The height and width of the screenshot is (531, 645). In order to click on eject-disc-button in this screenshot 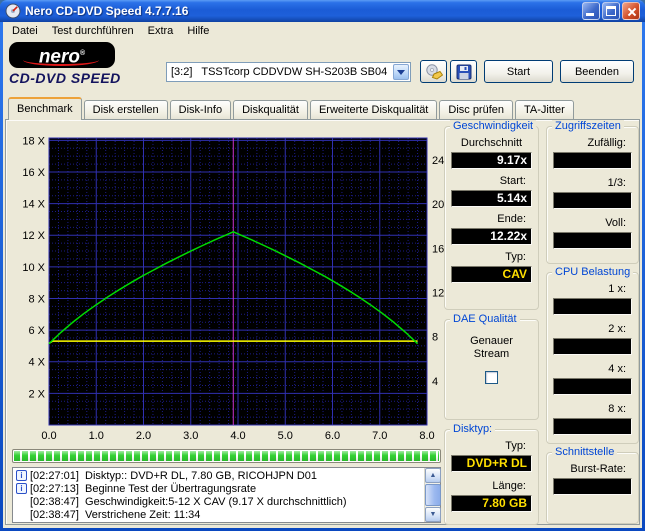, I will do `click(433, 71)`.